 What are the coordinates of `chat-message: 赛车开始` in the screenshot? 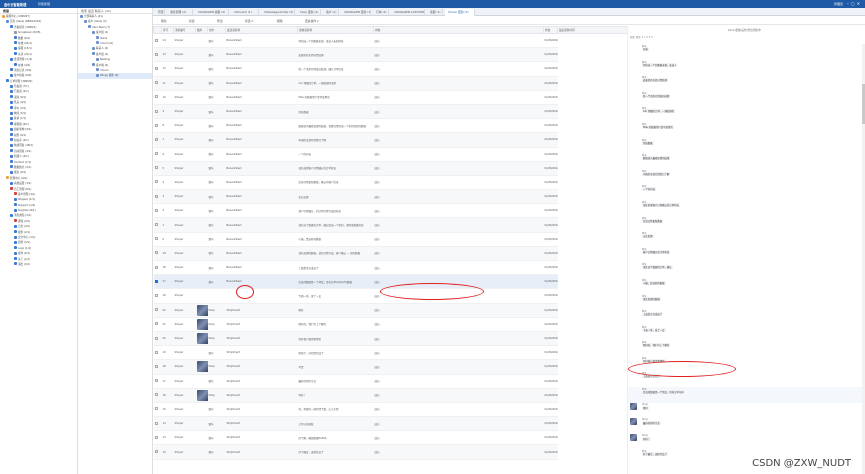 It's located at (746, 52).